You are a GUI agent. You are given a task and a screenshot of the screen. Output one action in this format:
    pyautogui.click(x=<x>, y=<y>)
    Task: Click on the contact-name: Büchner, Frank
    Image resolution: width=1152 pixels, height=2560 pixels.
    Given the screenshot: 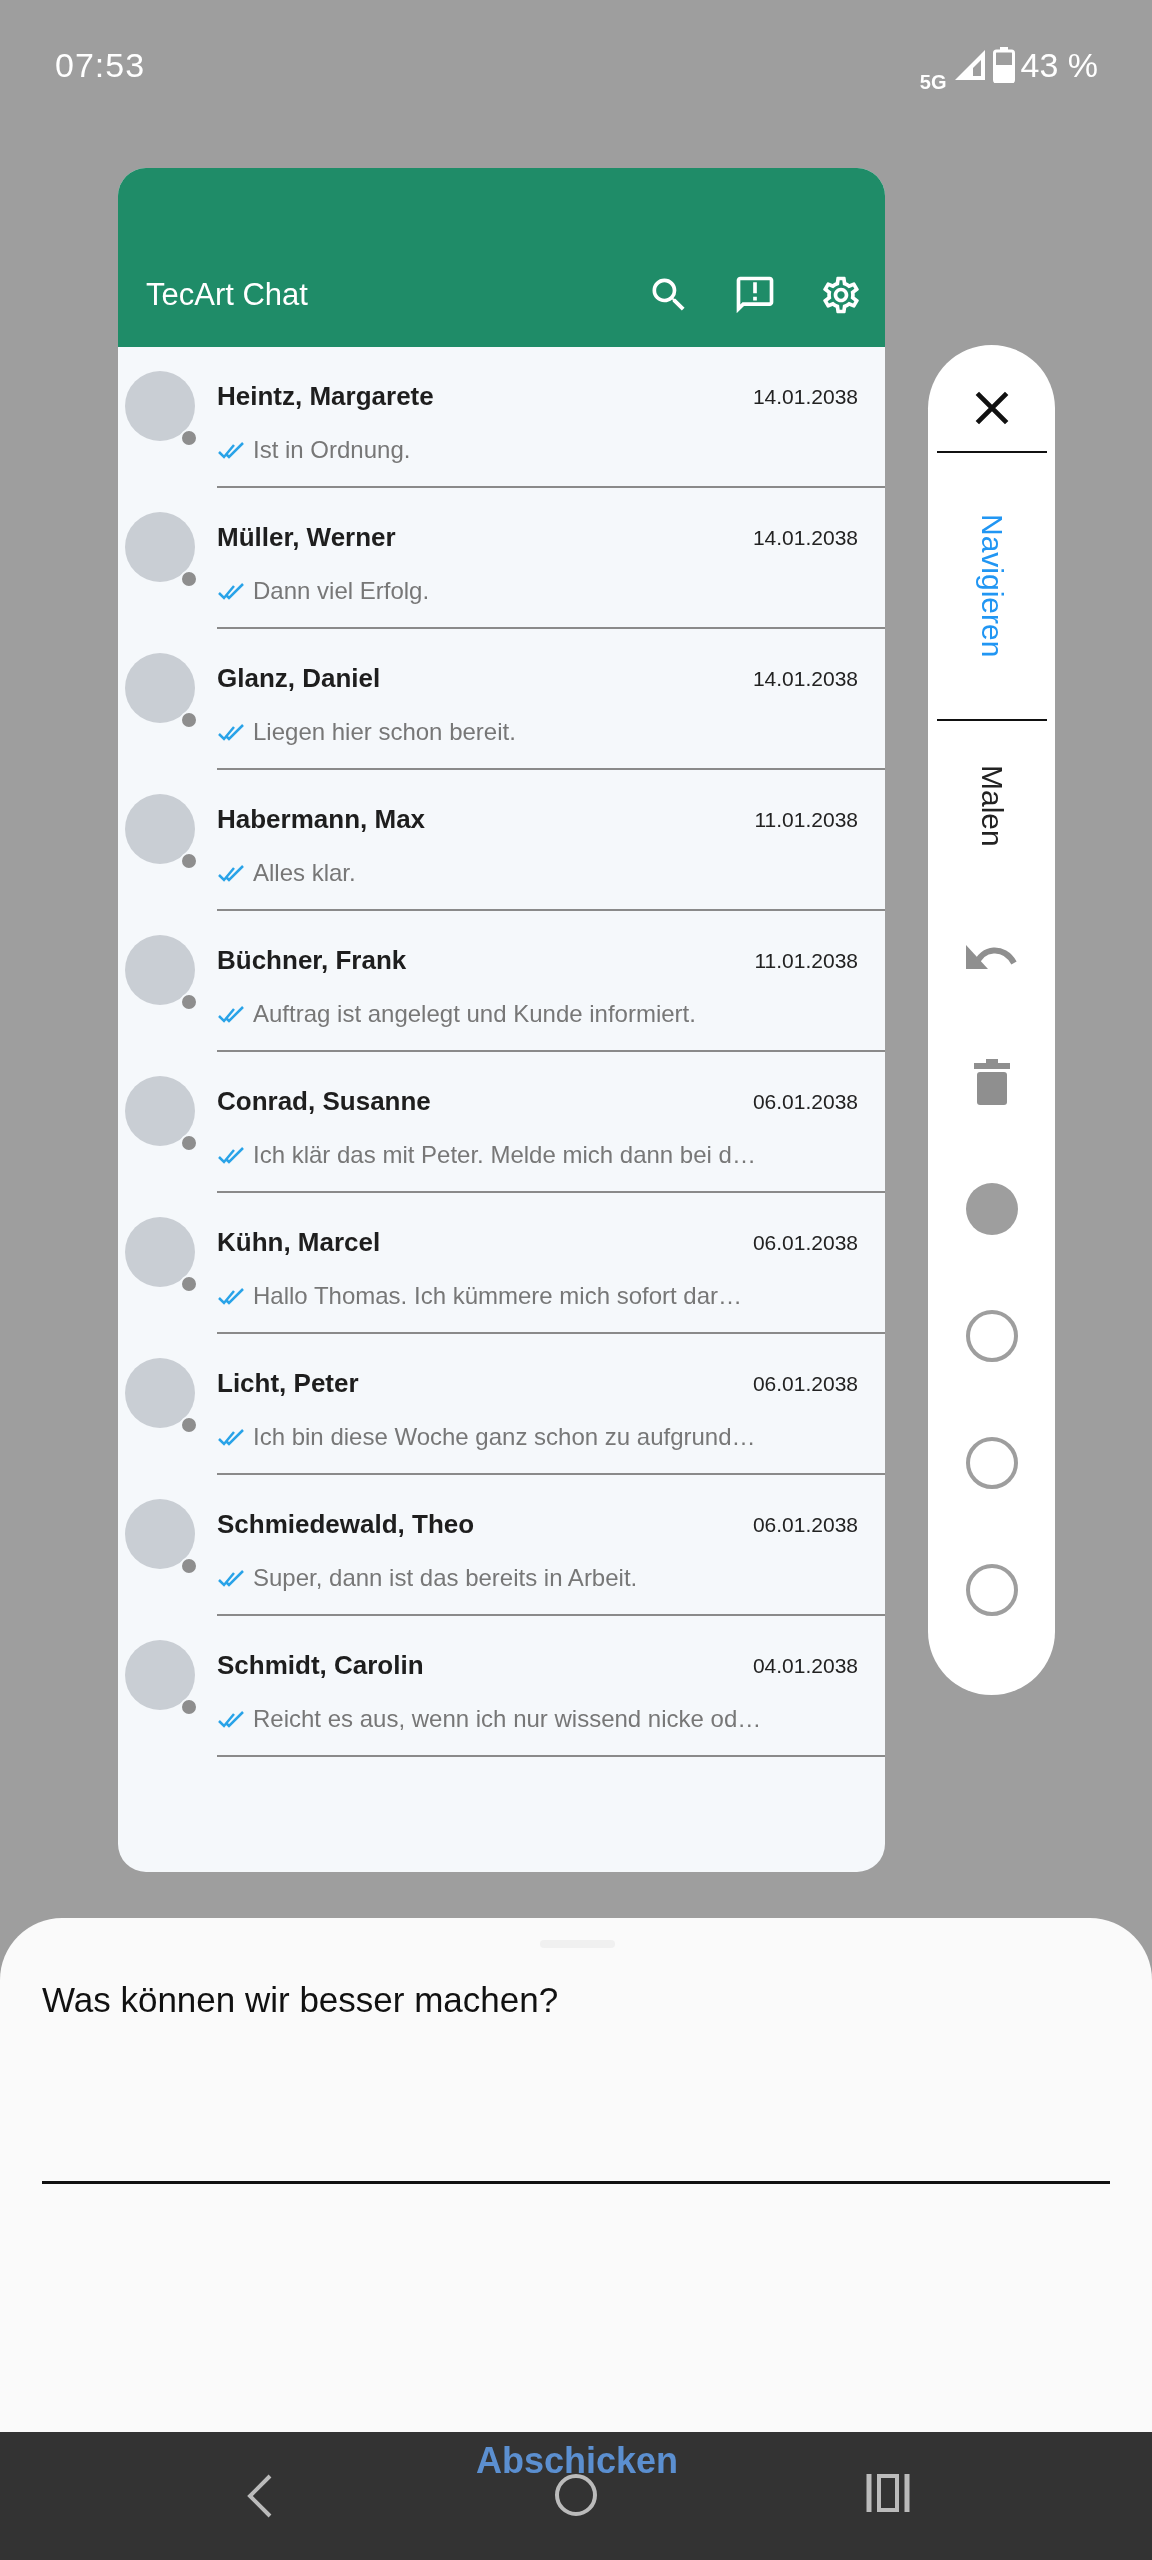 What is the action you would take?
    pyautogui.click(x=312, y=960)
    